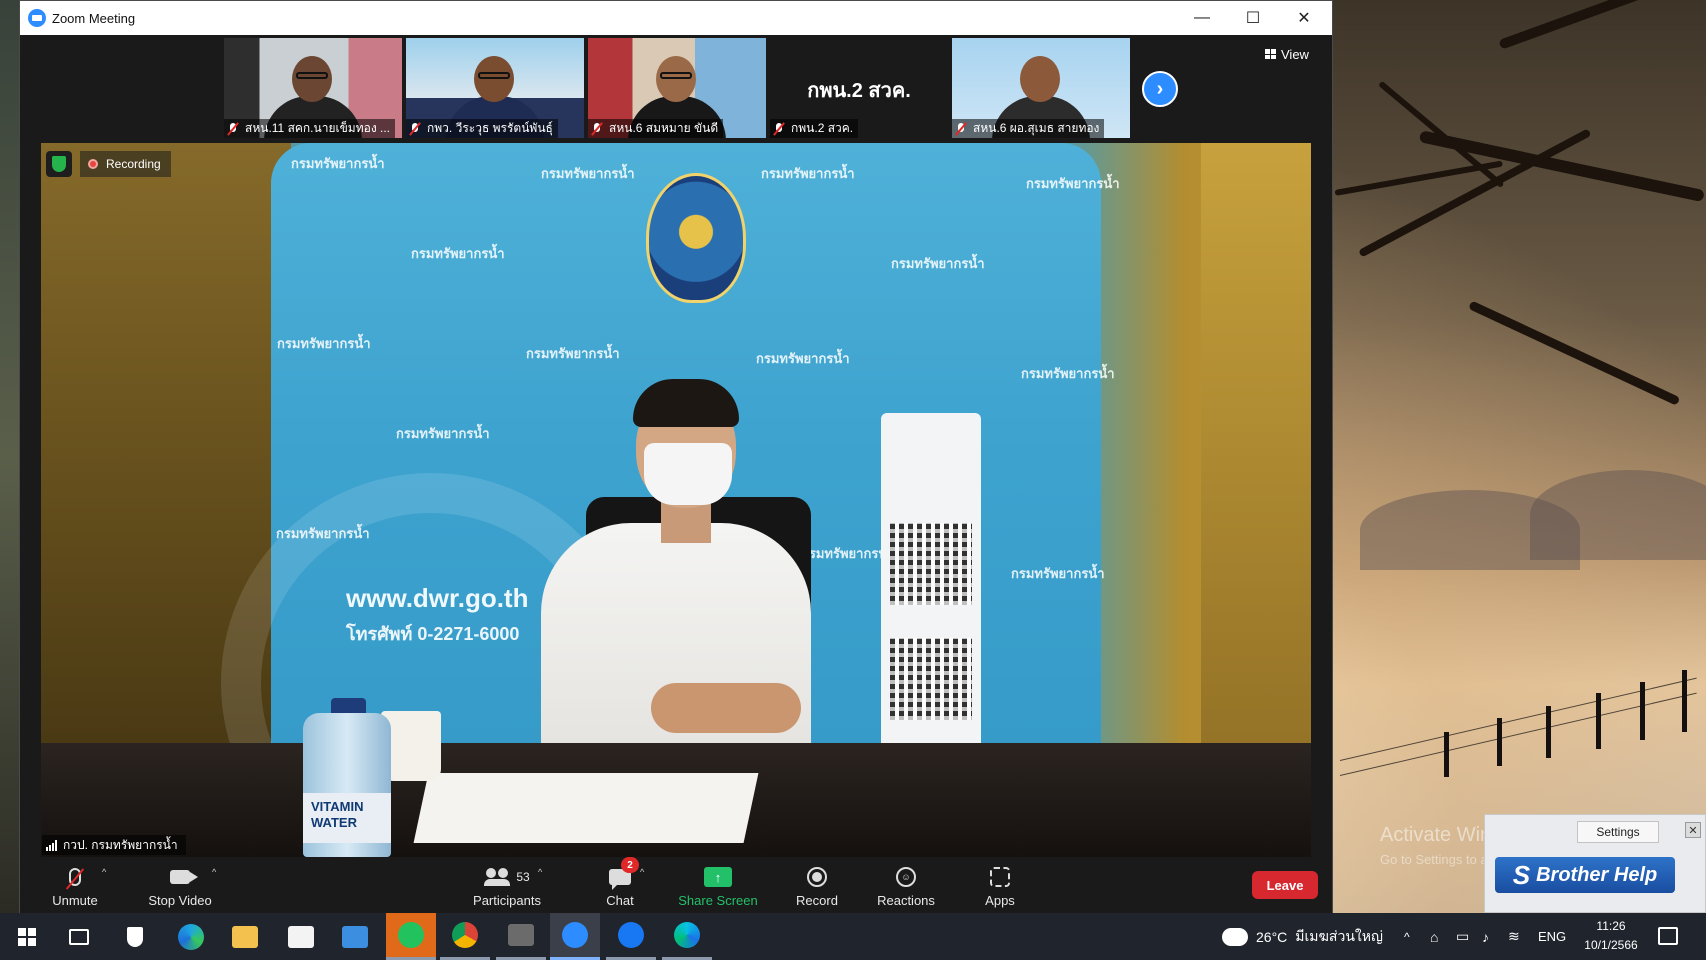  Describe the element at coordinates (497, 877) in the screenshot. I see `participants-icon` at that location.